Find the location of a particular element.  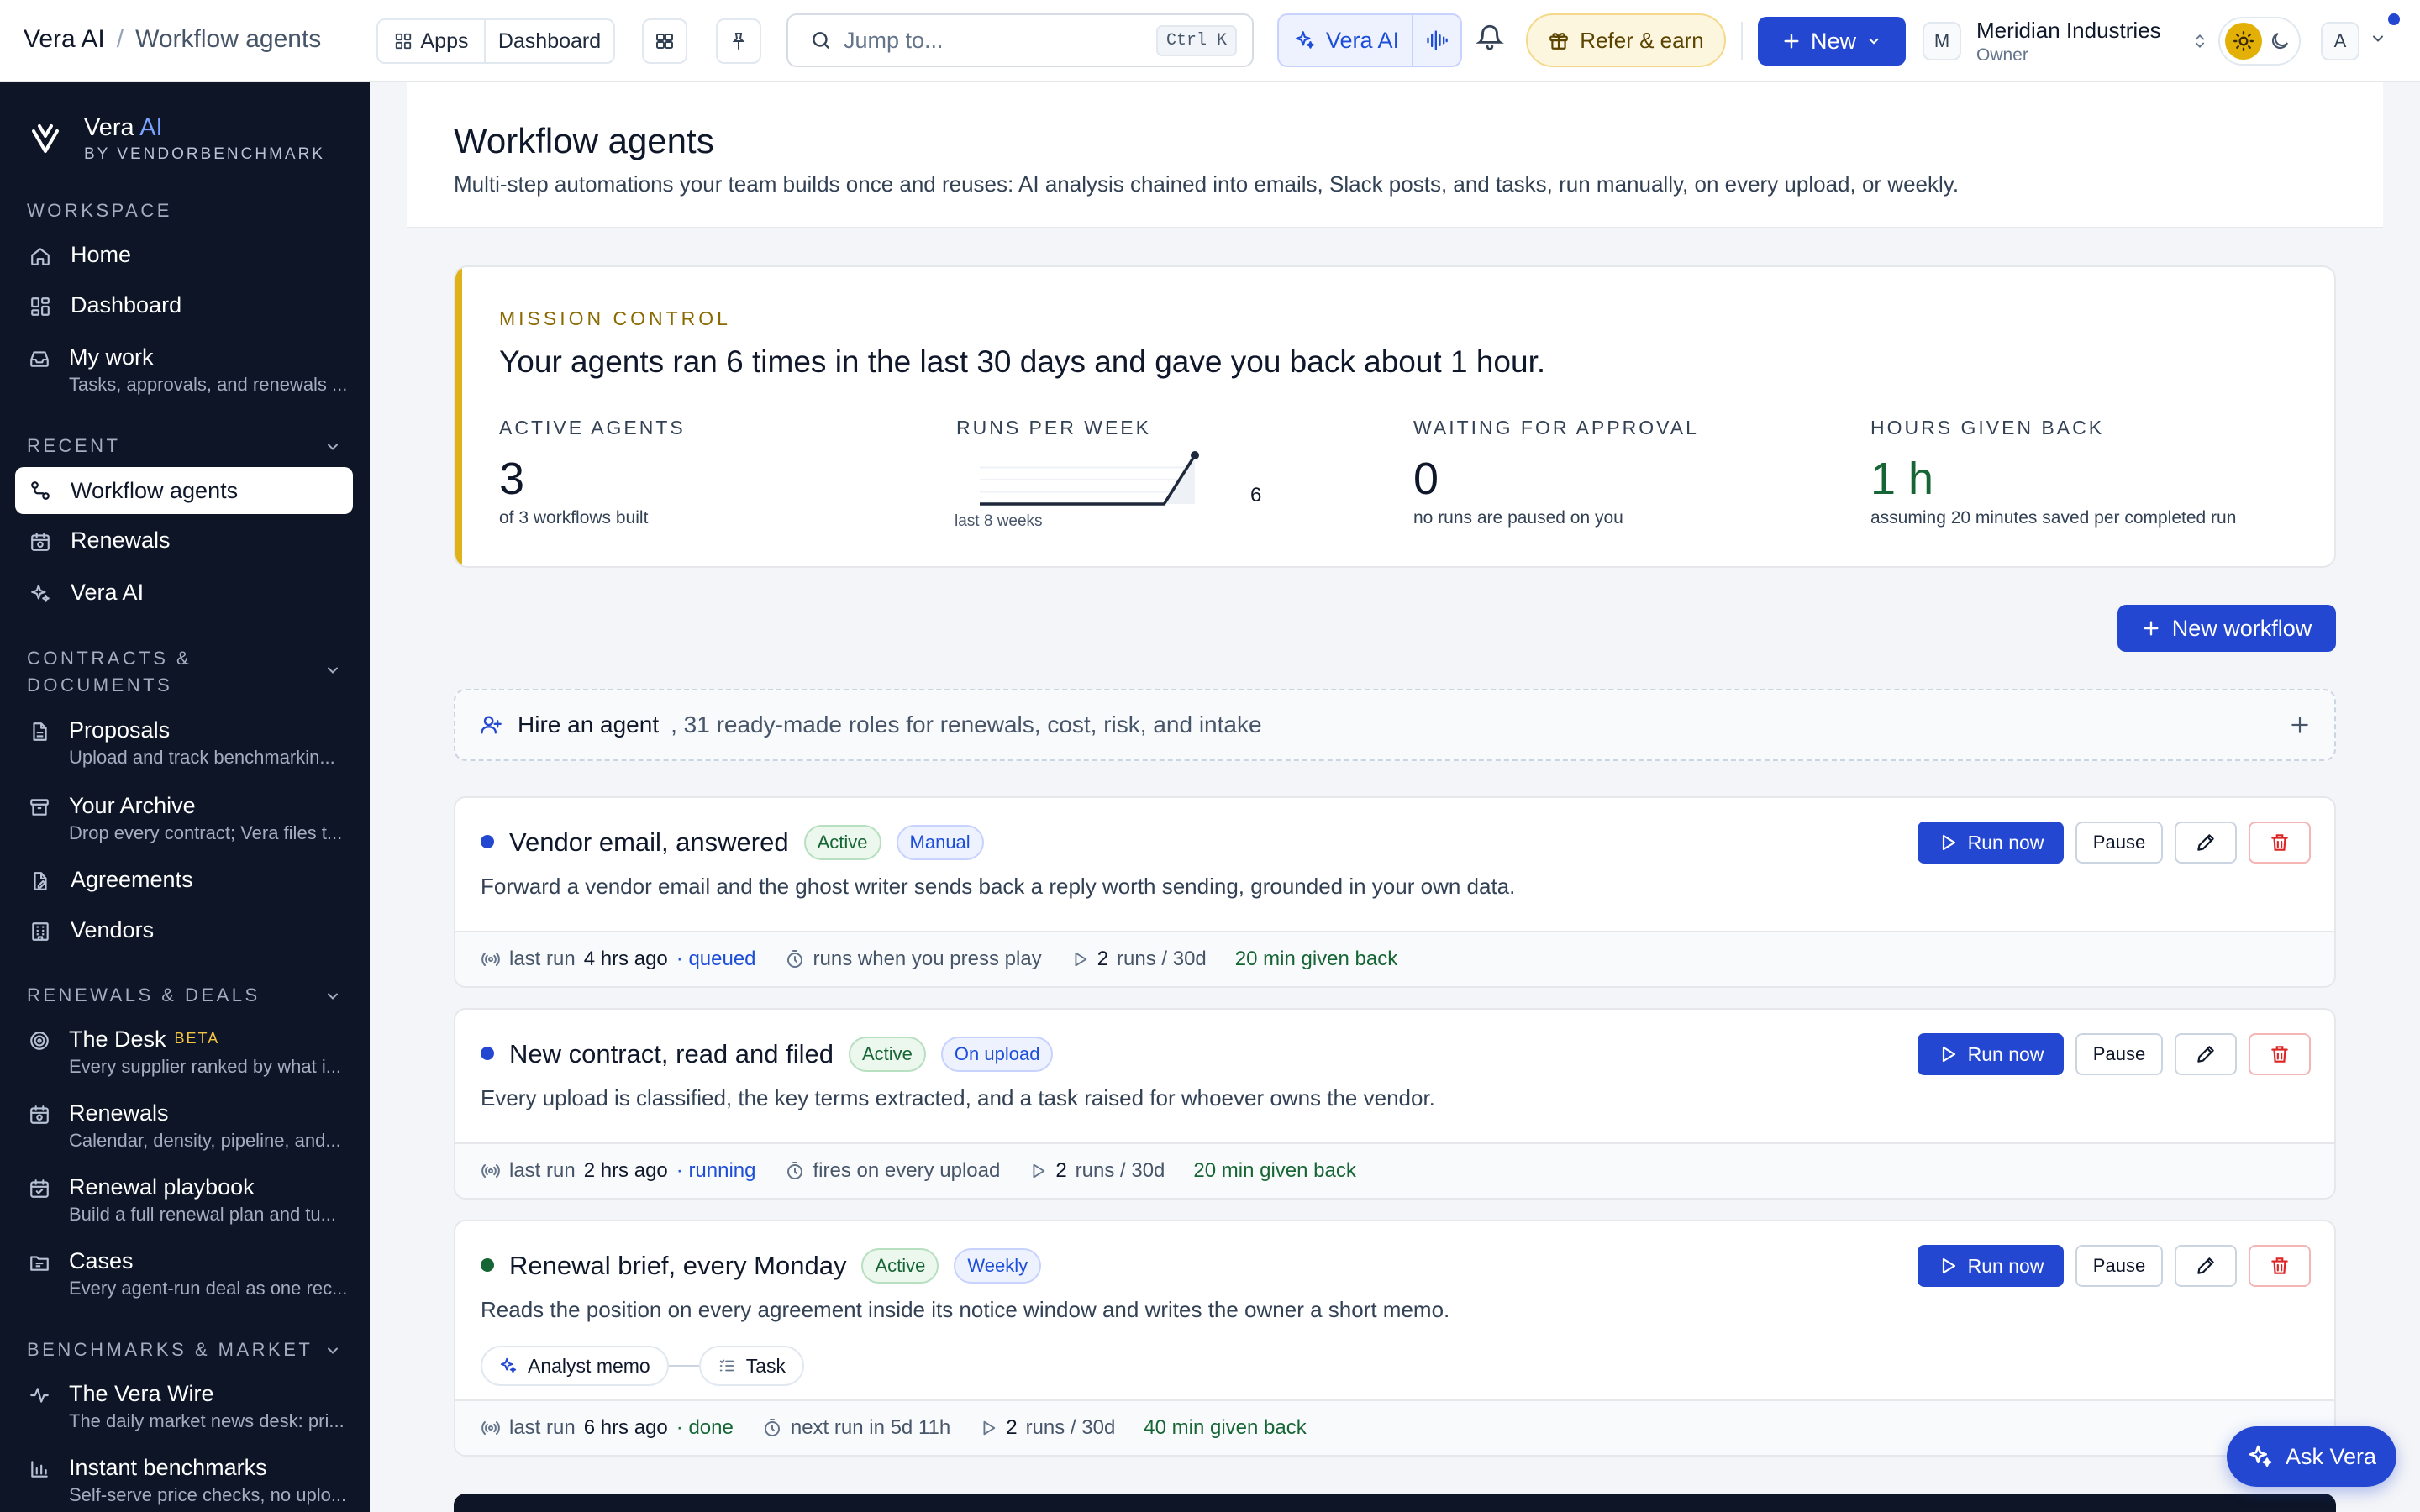

dashboard-button: Dashboard is located at coordinates (549, 41).